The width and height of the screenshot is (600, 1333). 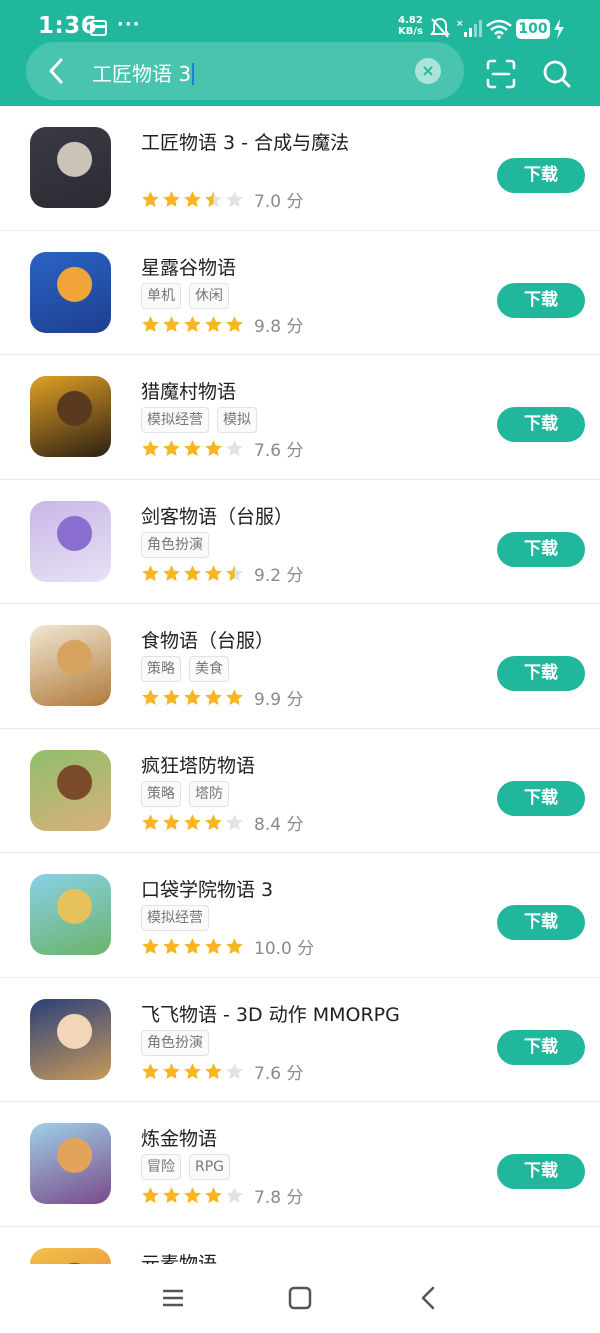 I want to click on app-list-item: 炼金物语 冒险 RPG 7.8 分 下载, so click(x=300, y=1164).